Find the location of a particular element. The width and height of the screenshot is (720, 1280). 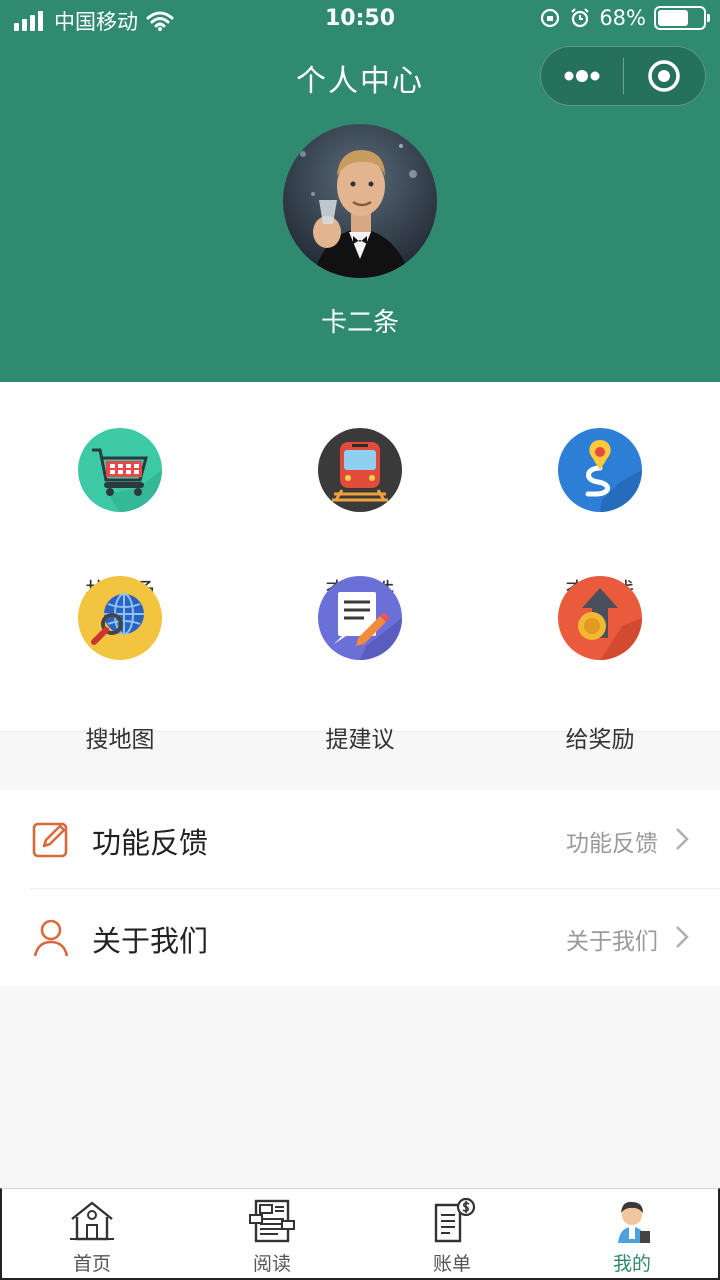

tab-bar: 首页 阅读 账单 我的 is located at coordinates (360, 1234).